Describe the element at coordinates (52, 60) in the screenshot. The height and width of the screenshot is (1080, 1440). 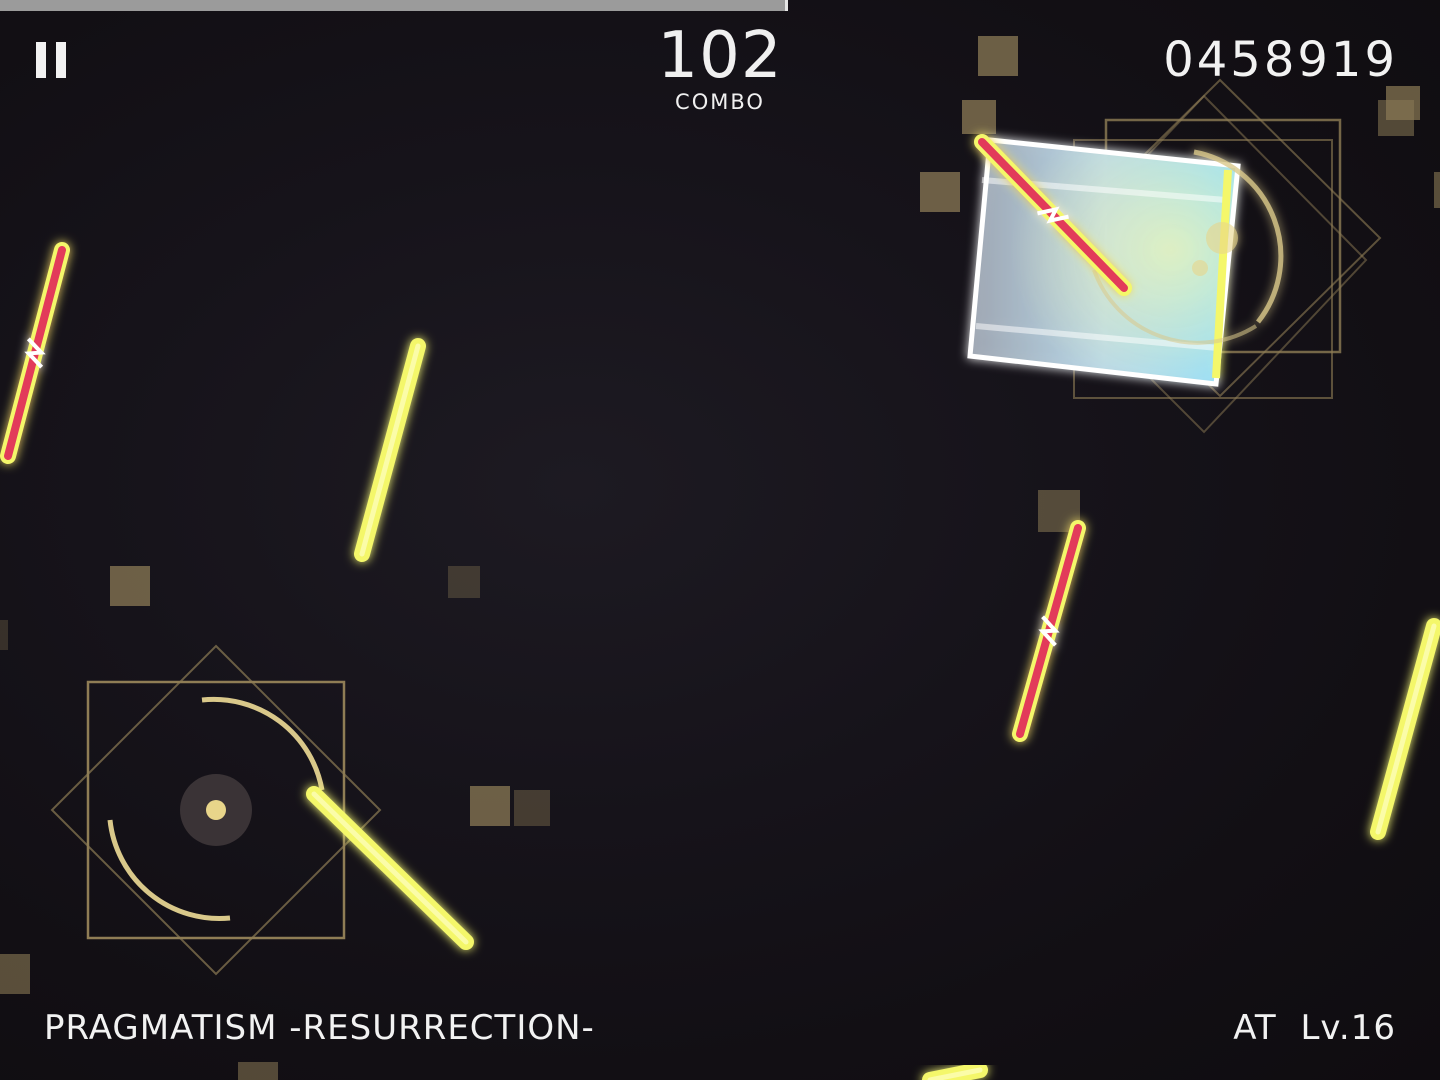
I see `pause-button` at that location.